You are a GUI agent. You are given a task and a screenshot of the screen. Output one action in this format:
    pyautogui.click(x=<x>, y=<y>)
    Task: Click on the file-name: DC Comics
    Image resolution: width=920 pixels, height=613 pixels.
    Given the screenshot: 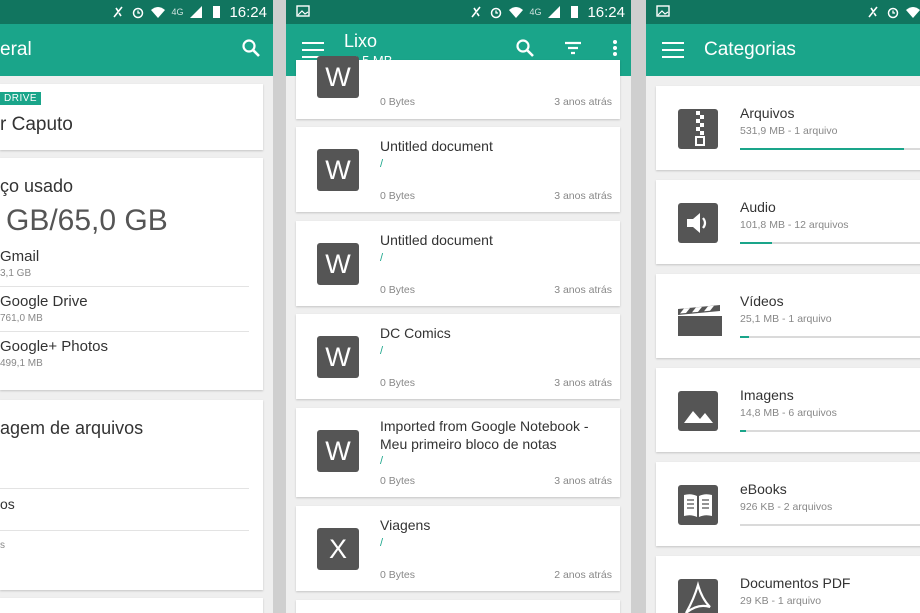 What is the action you would take?
    pyautogui.click(x=415, y=333)
    